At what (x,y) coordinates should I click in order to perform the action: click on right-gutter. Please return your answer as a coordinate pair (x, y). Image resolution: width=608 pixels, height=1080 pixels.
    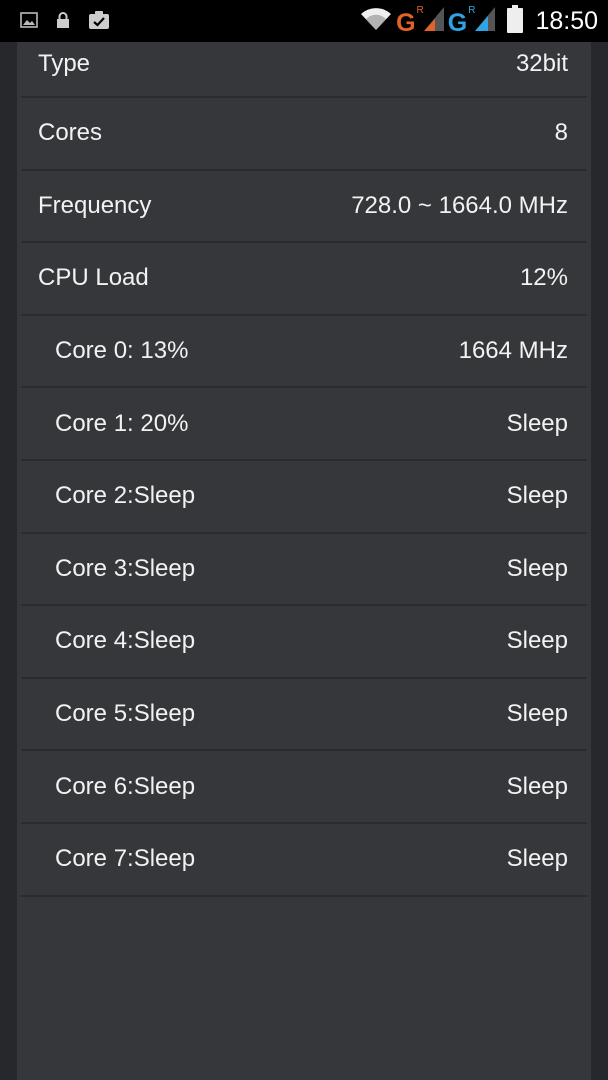
    Looking at the image, I should click on (599, 561).